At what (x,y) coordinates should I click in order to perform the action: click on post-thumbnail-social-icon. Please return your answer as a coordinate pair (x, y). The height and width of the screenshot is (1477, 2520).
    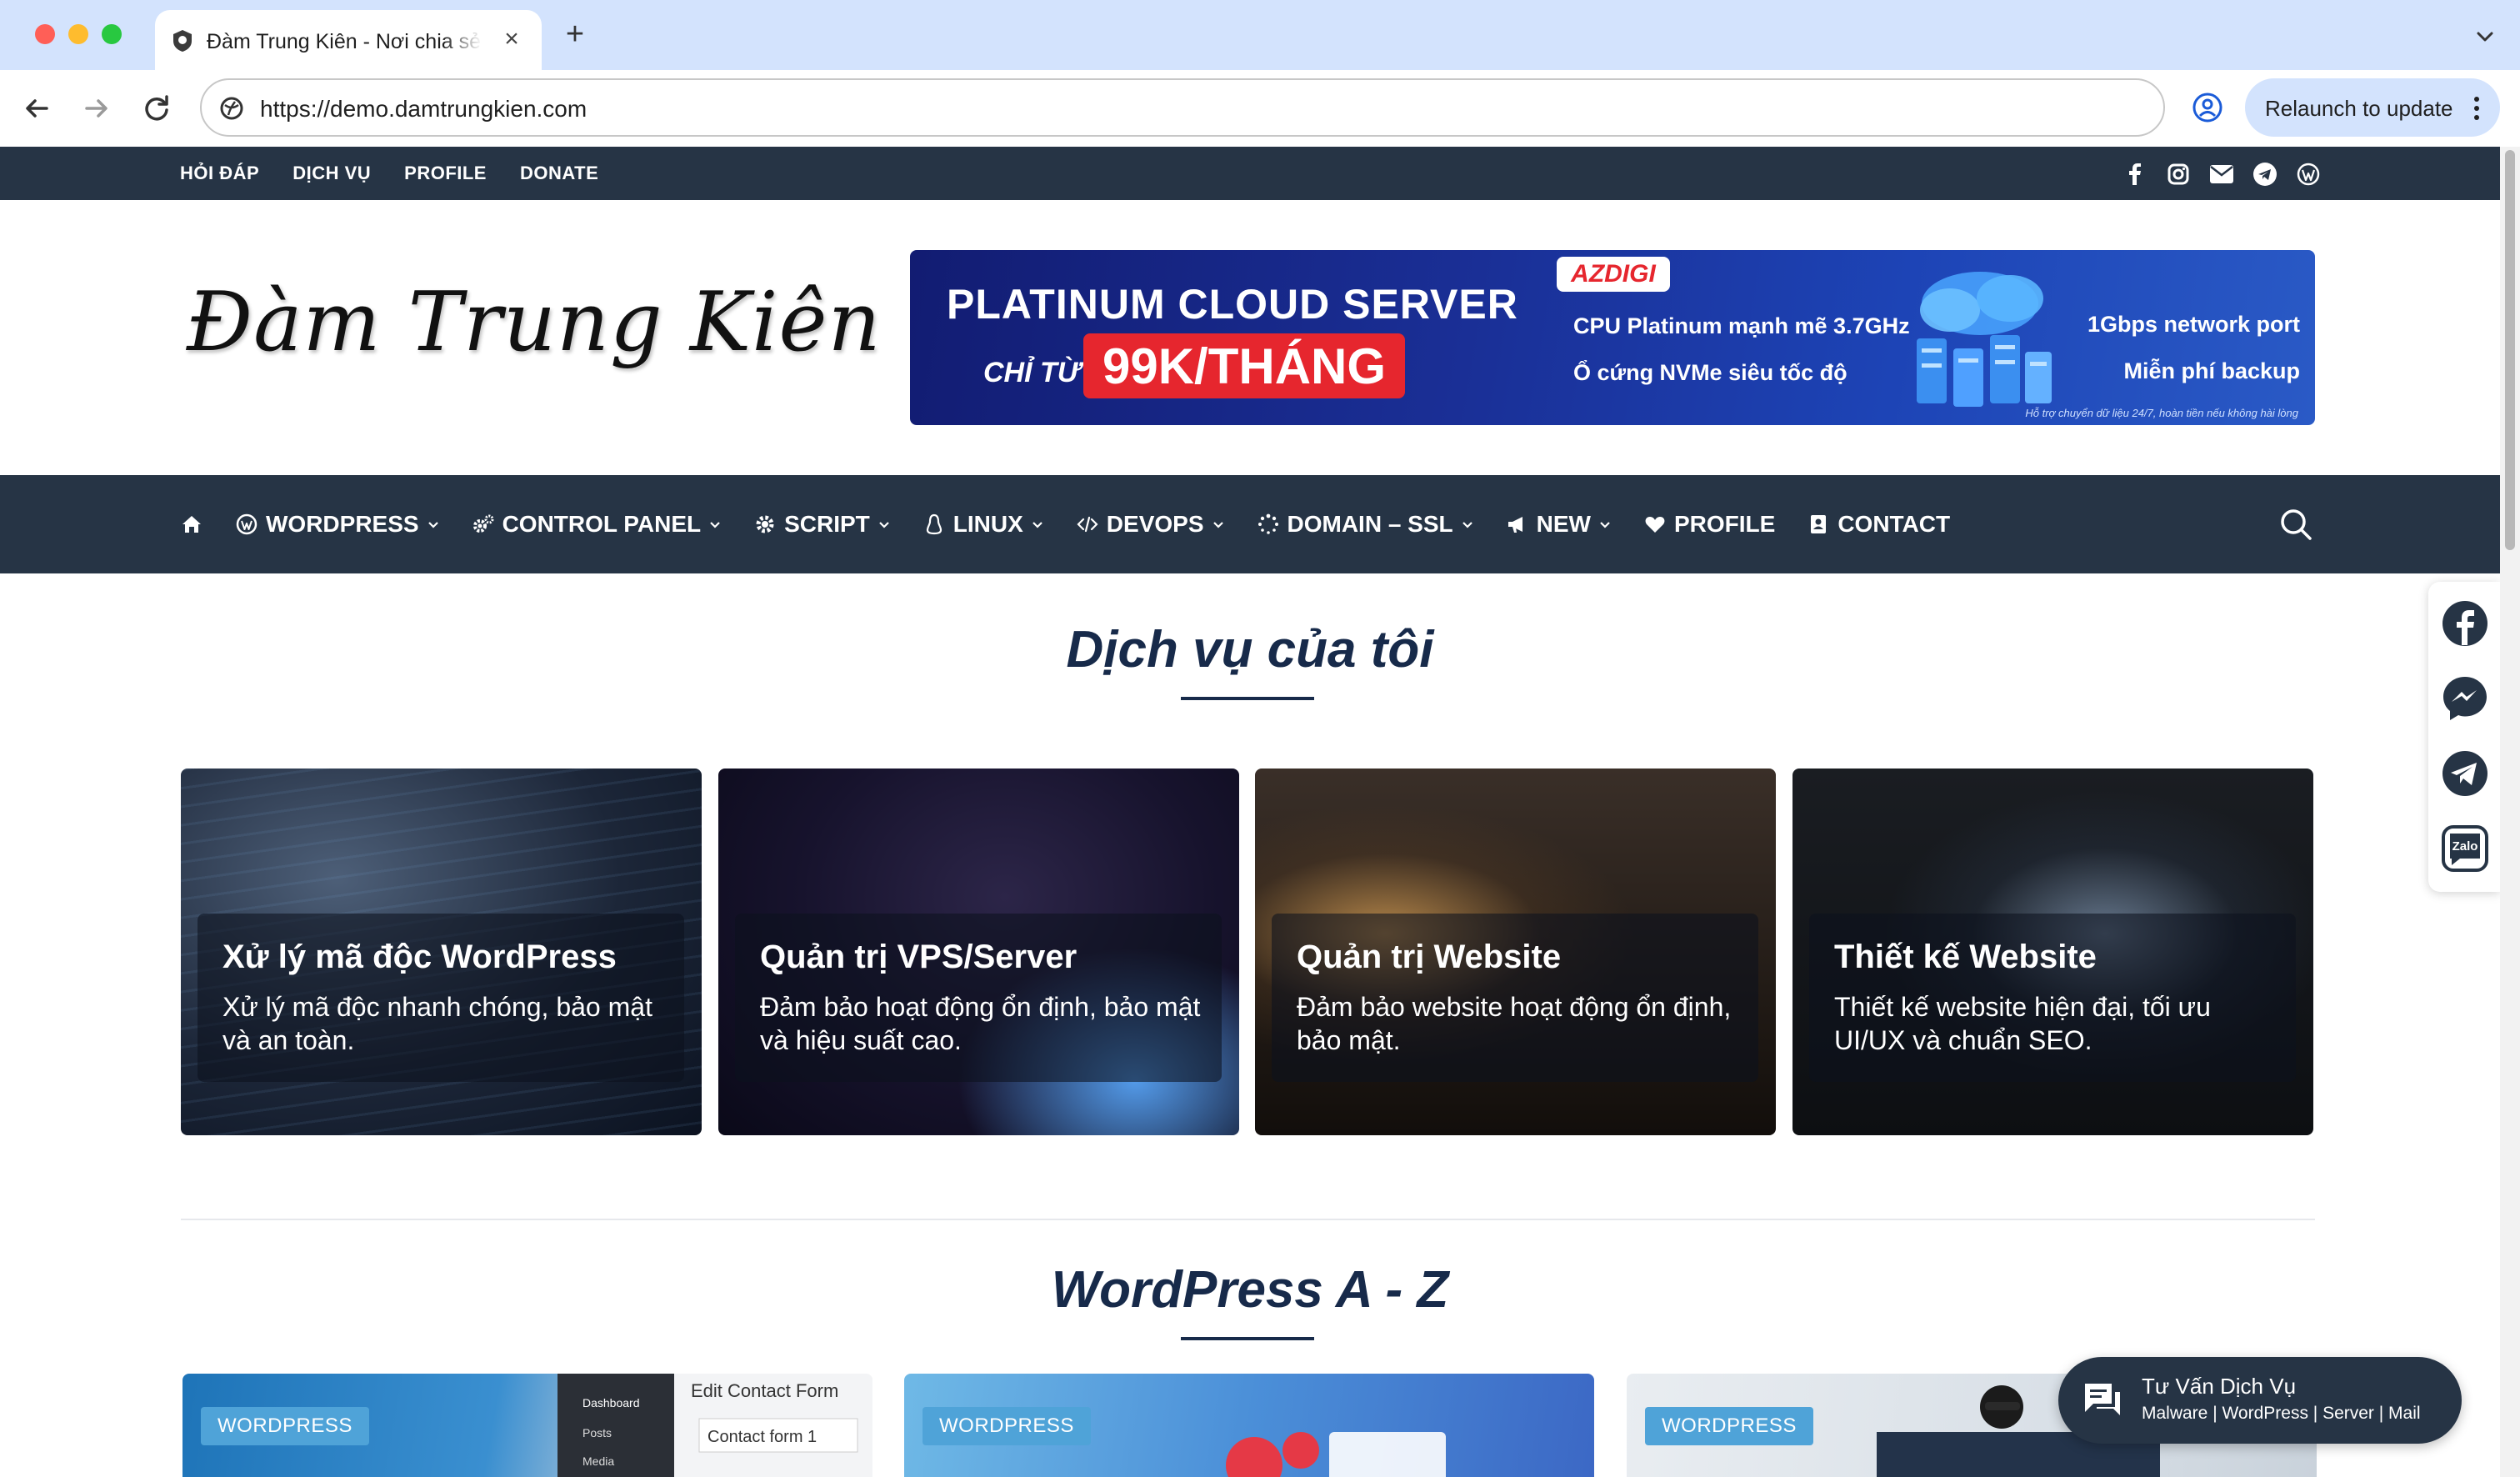
    Looking at the image, I should click on (1336, 1454).